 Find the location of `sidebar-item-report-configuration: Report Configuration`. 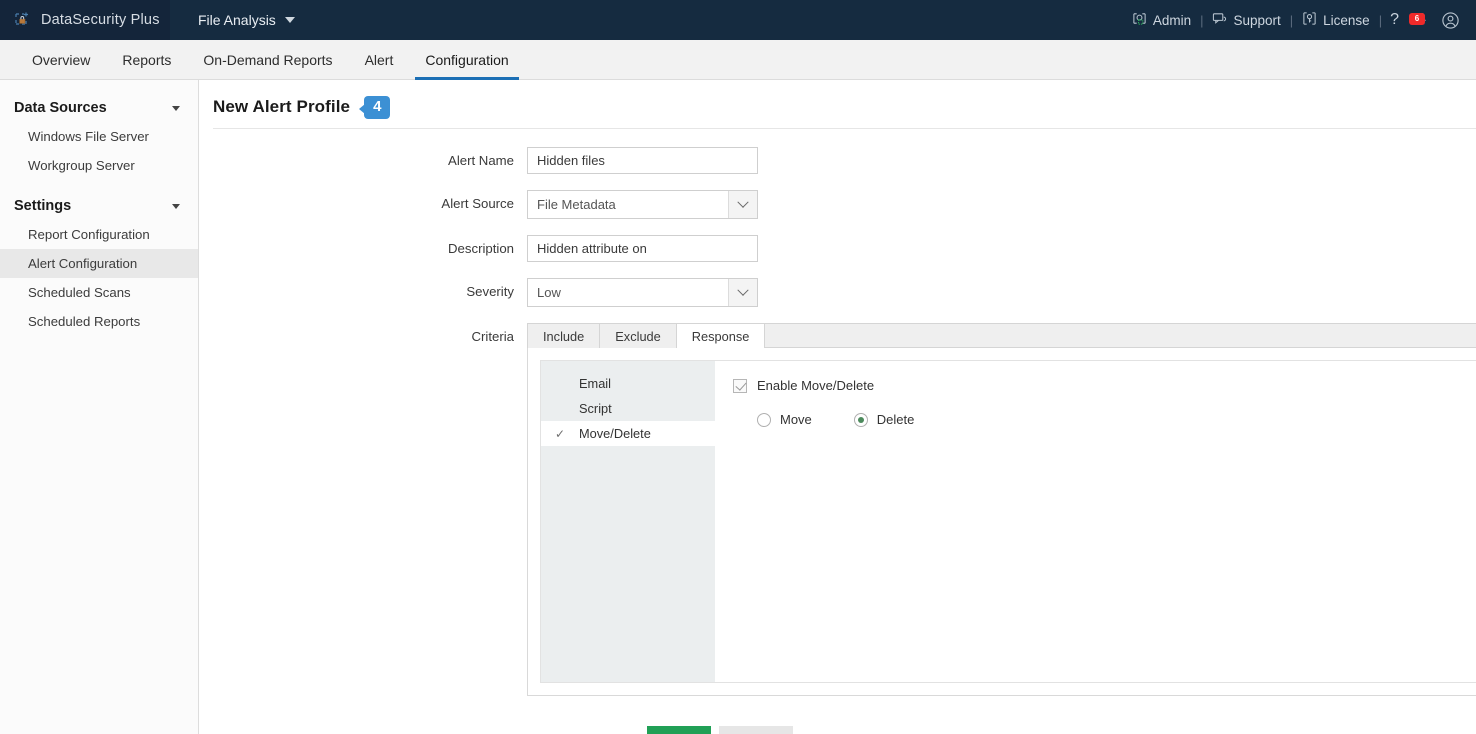

sidebar-item-report-configuration: Report Configuration is located at coordinates (99, 234).